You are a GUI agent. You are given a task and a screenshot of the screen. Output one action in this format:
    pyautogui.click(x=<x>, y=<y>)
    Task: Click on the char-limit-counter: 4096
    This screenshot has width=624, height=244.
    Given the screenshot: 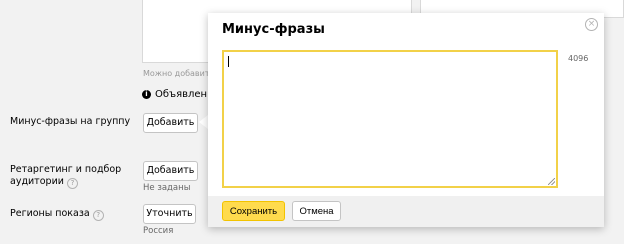 What is the action you would take?
    pyautogui.click(x=578, y=58)
    